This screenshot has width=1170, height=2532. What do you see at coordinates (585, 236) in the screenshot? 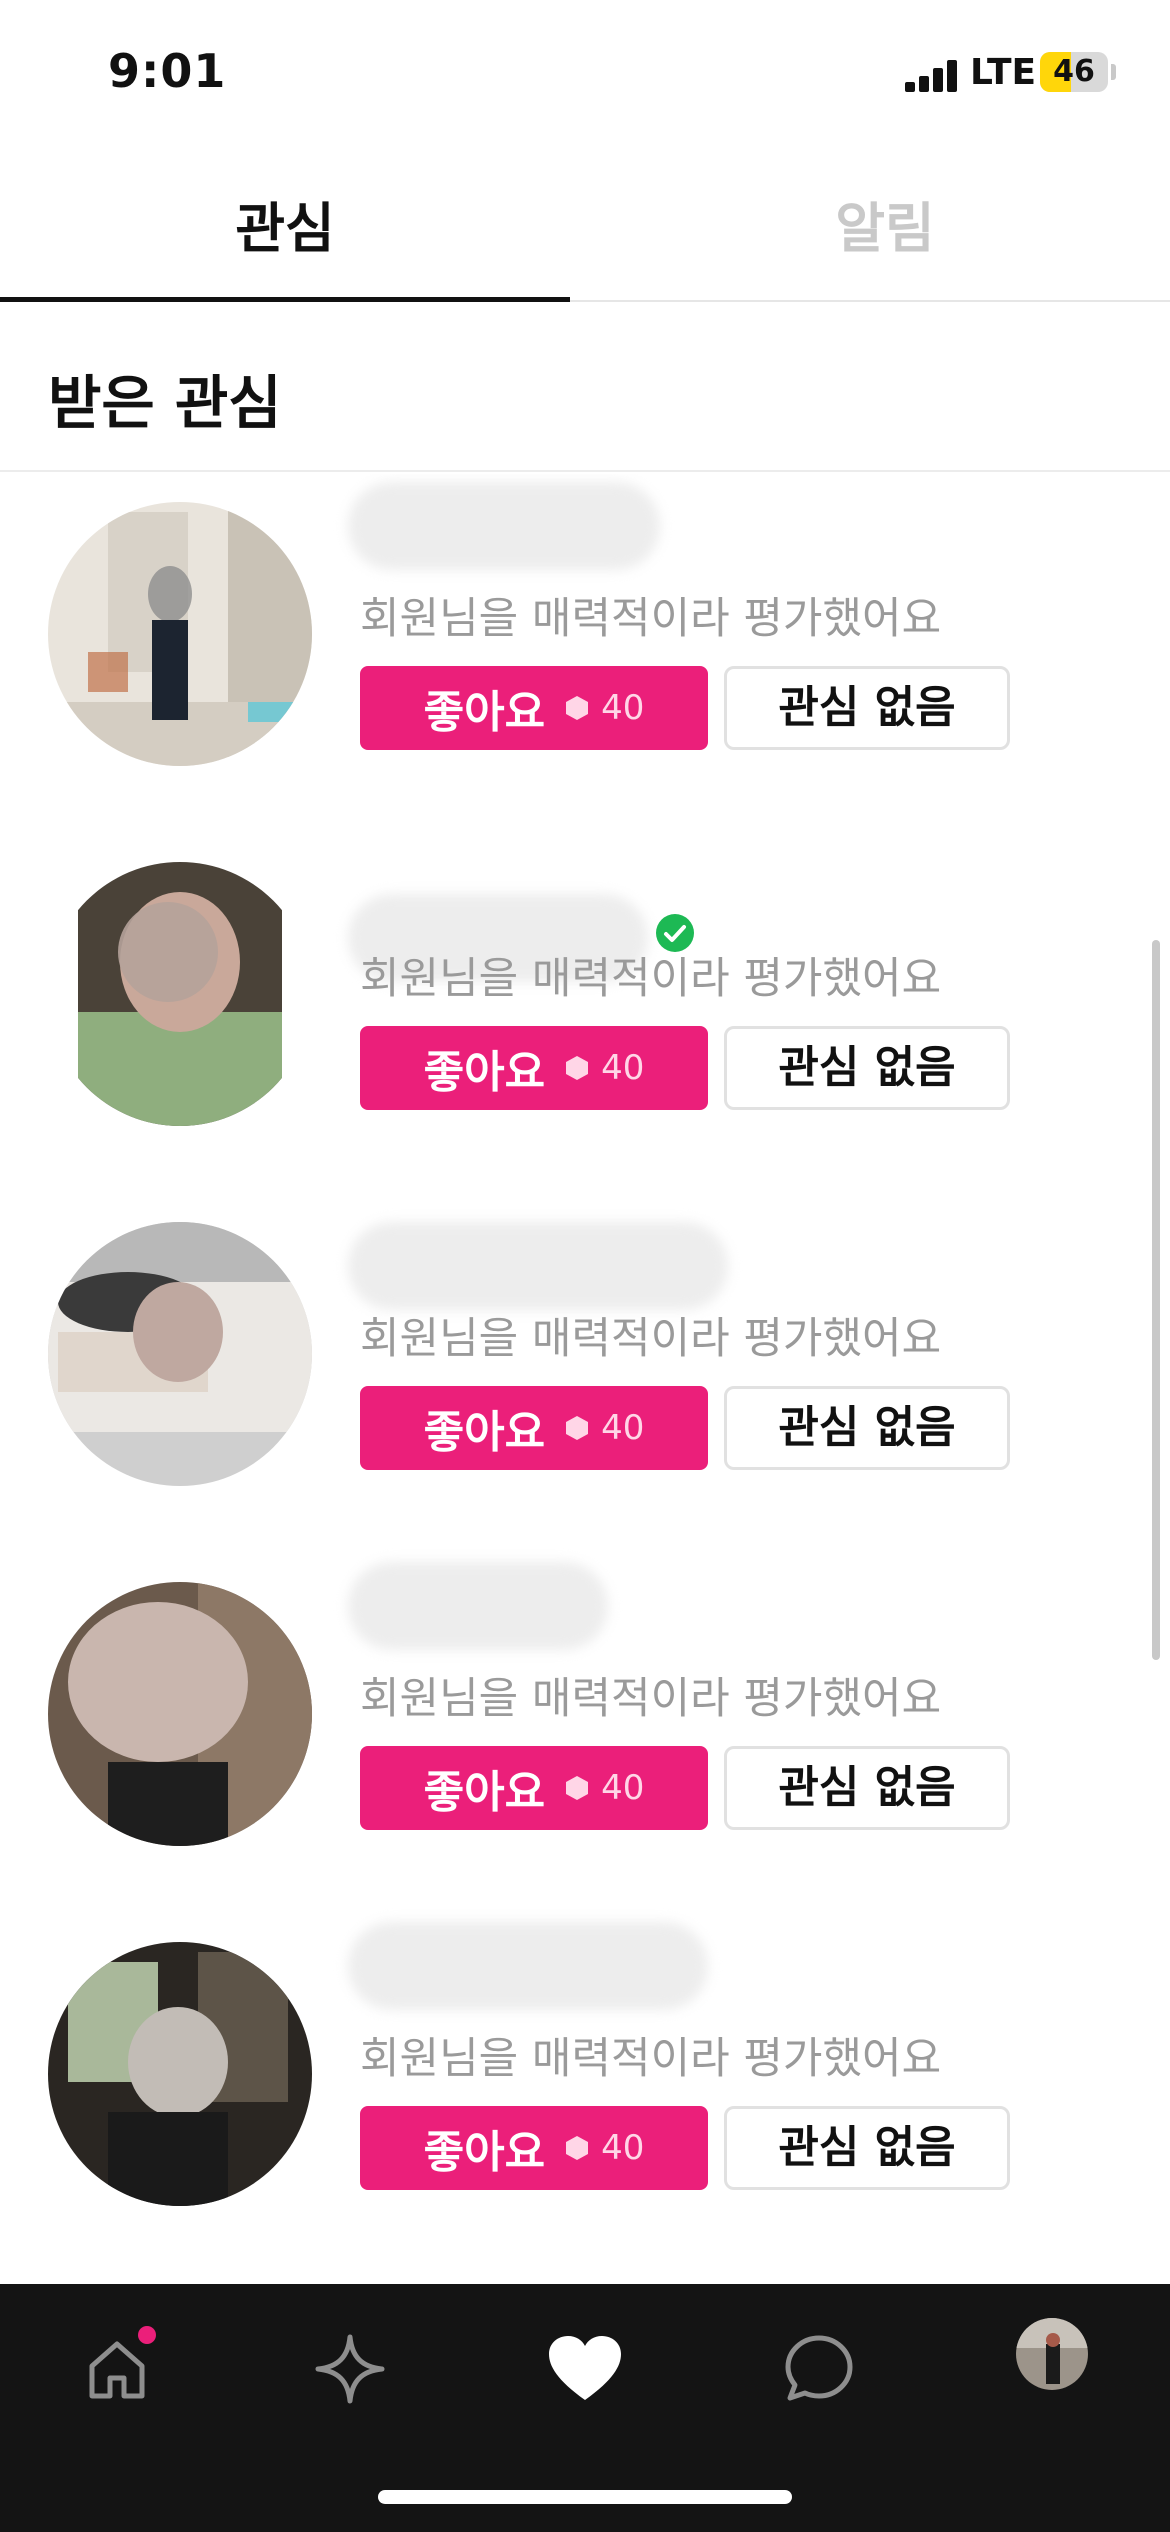
I see `tab-bar: 관심 알림` at bounding box center [585, 236].